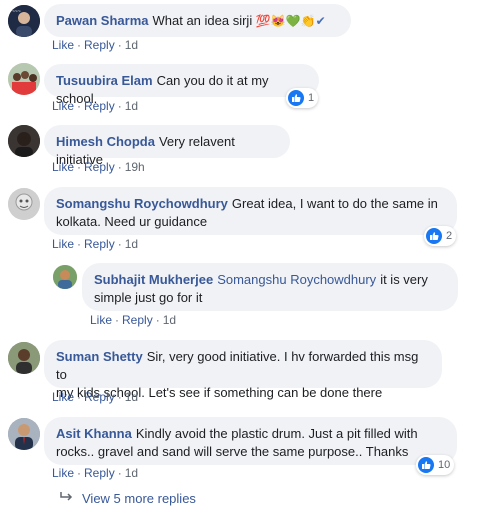 This screenshot has height=515, width=491. I want to click on reaction-summary: 1, so click(302, 98).